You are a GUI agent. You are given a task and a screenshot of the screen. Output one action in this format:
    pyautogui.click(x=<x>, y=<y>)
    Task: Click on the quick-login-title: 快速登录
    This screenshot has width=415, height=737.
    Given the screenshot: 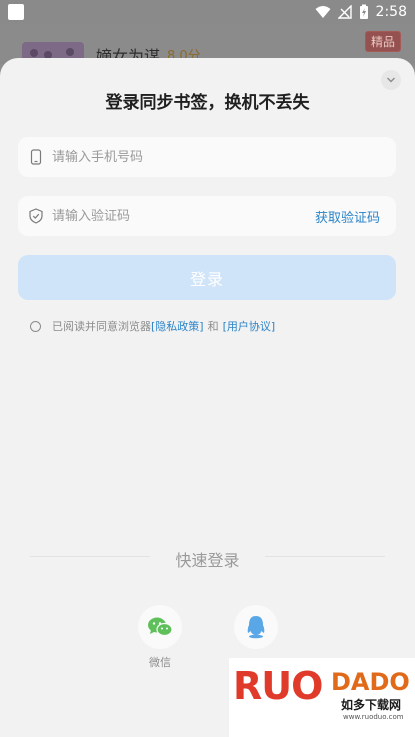 What is the action you would take?
    pyautogui.click(x=207, y=560)
    